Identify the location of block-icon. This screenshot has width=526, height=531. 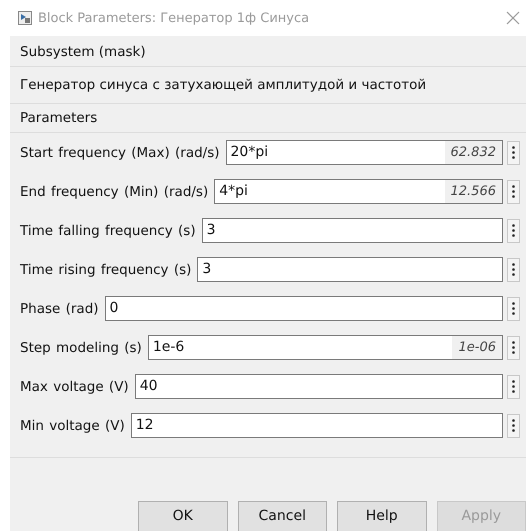
(25, 18).